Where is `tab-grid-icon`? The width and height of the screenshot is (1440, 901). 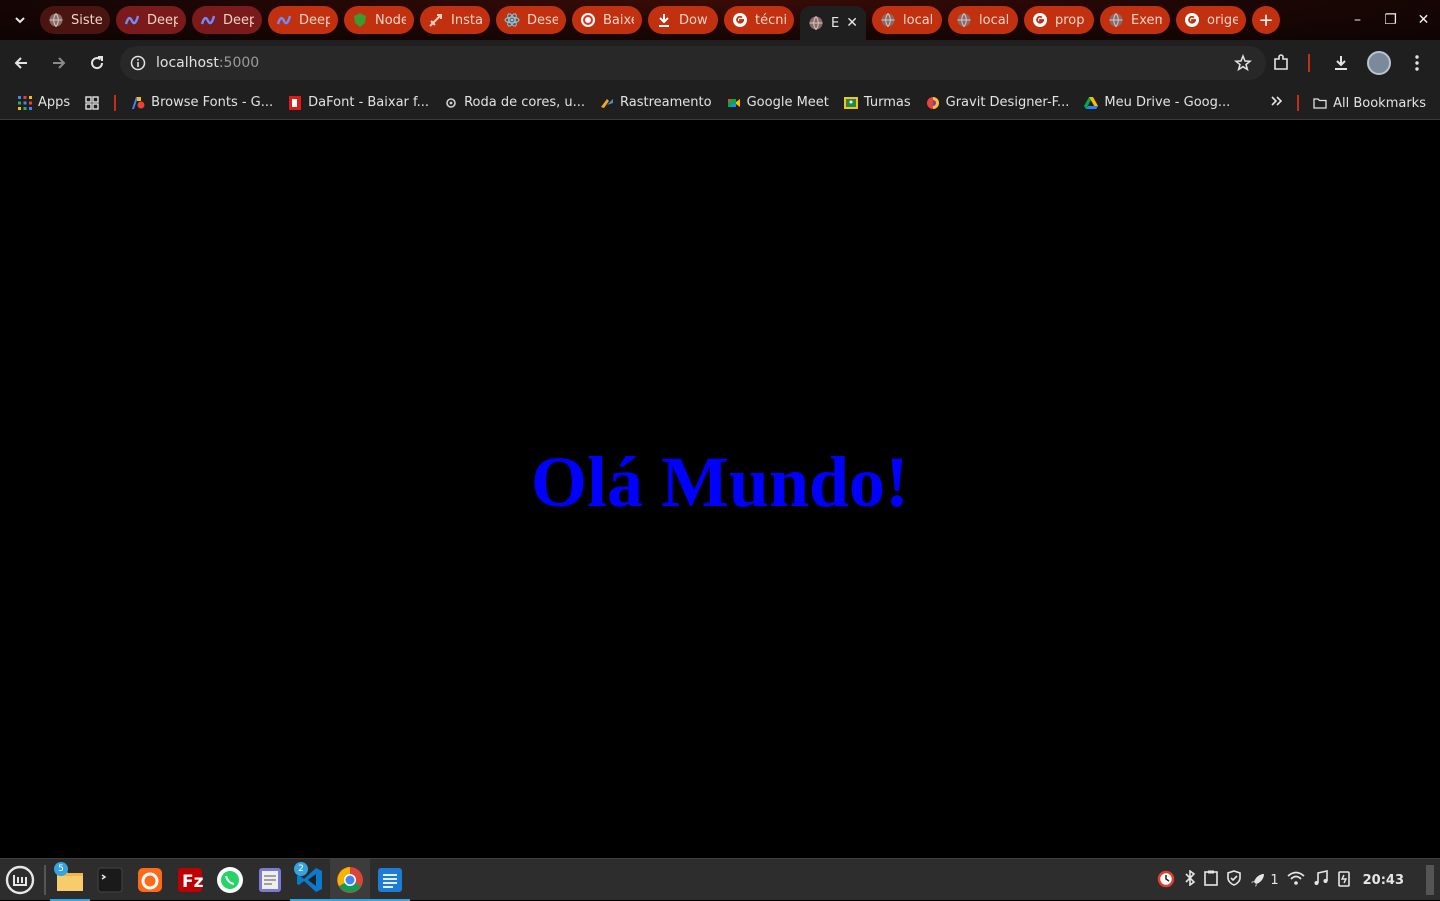 tab-grid-icon is located at coordinates (92, 102).